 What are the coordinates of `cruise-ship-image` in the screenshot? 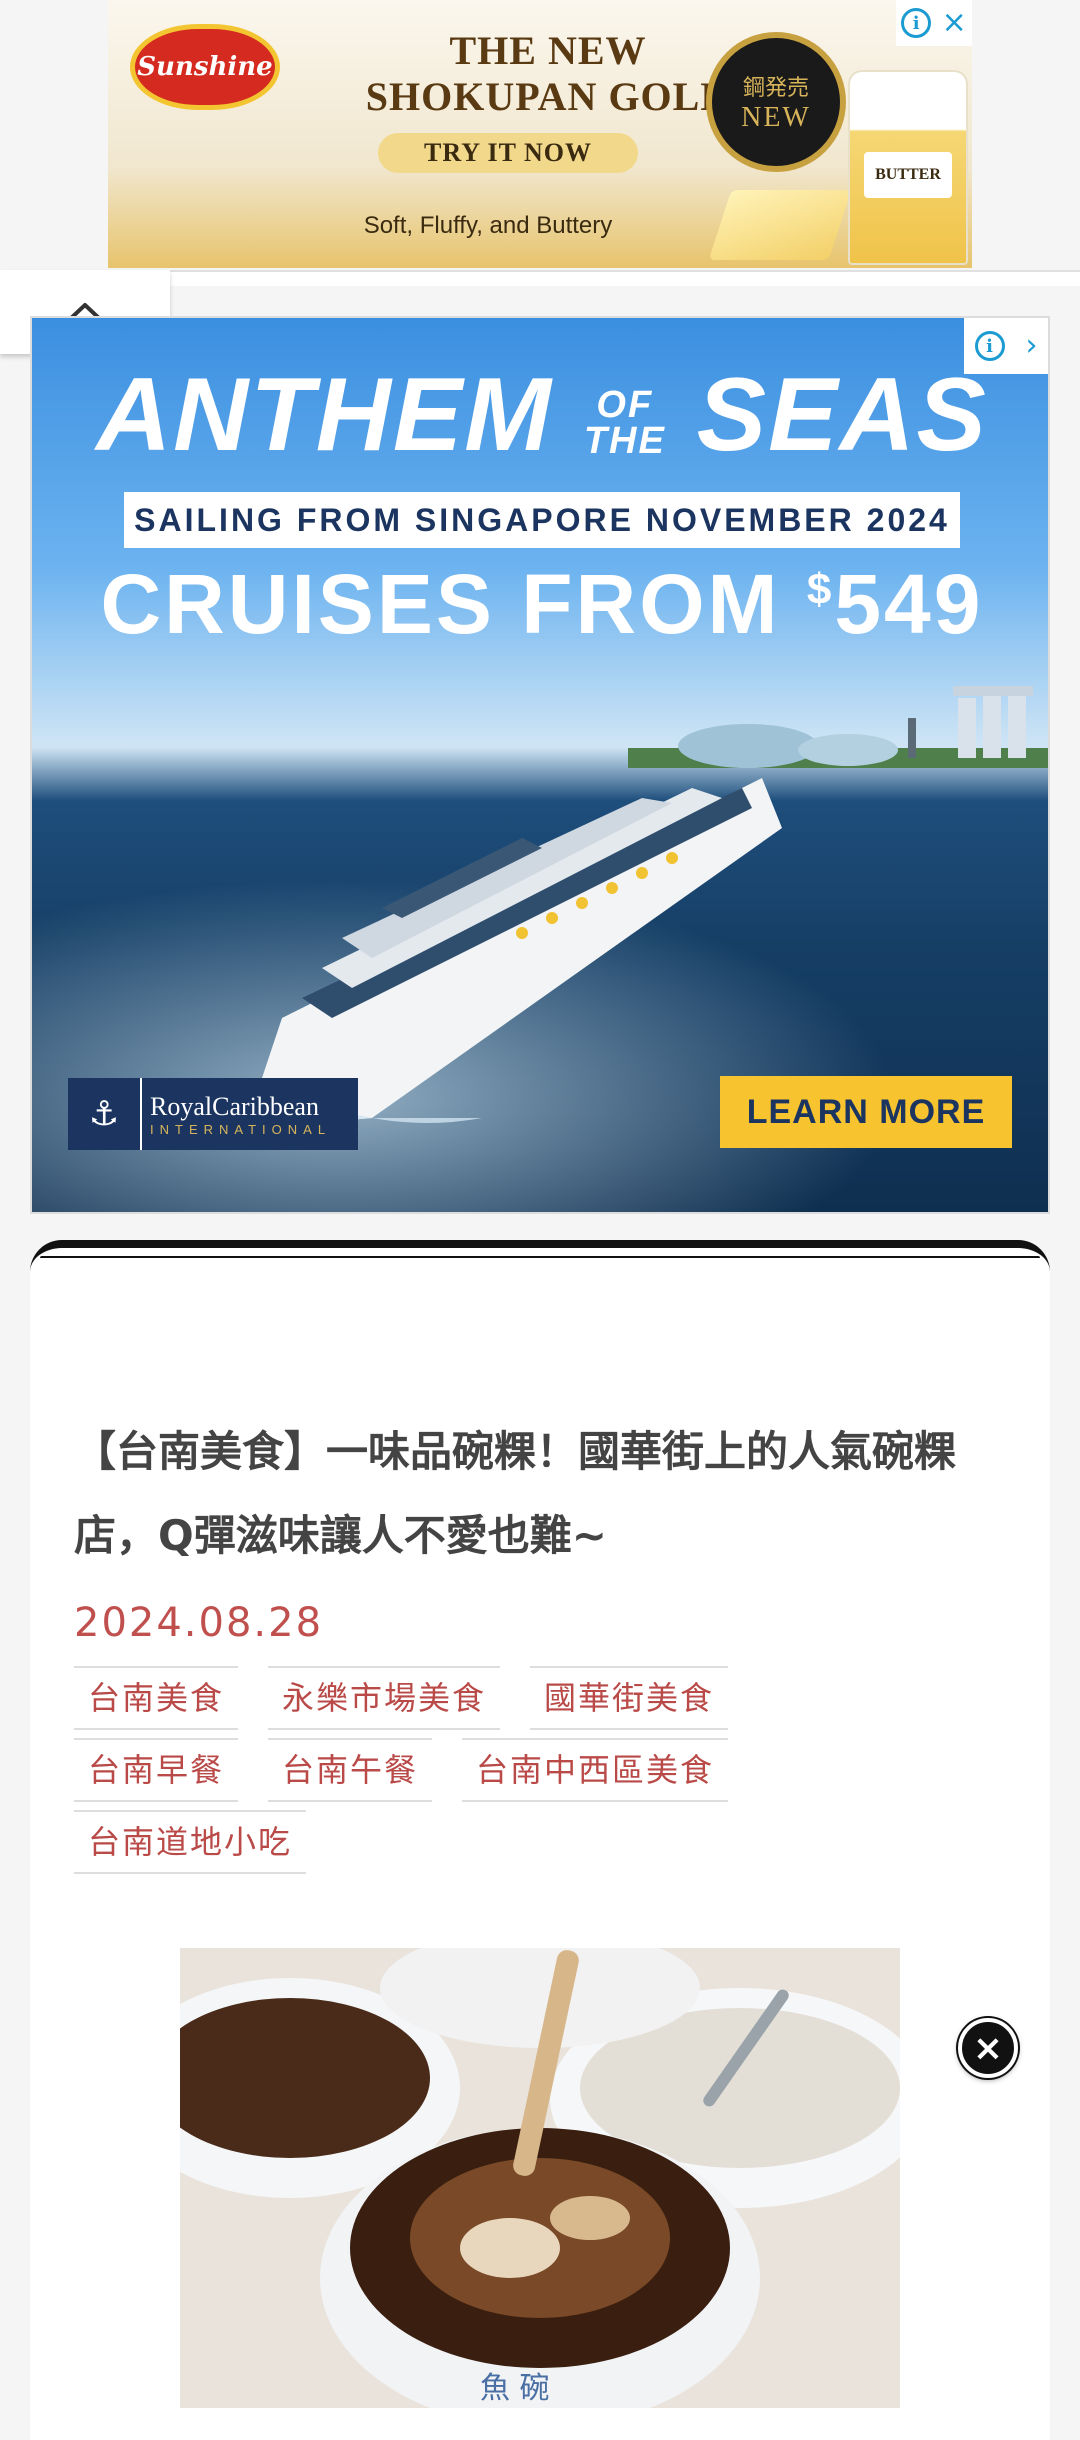 It's located at (522, 950).